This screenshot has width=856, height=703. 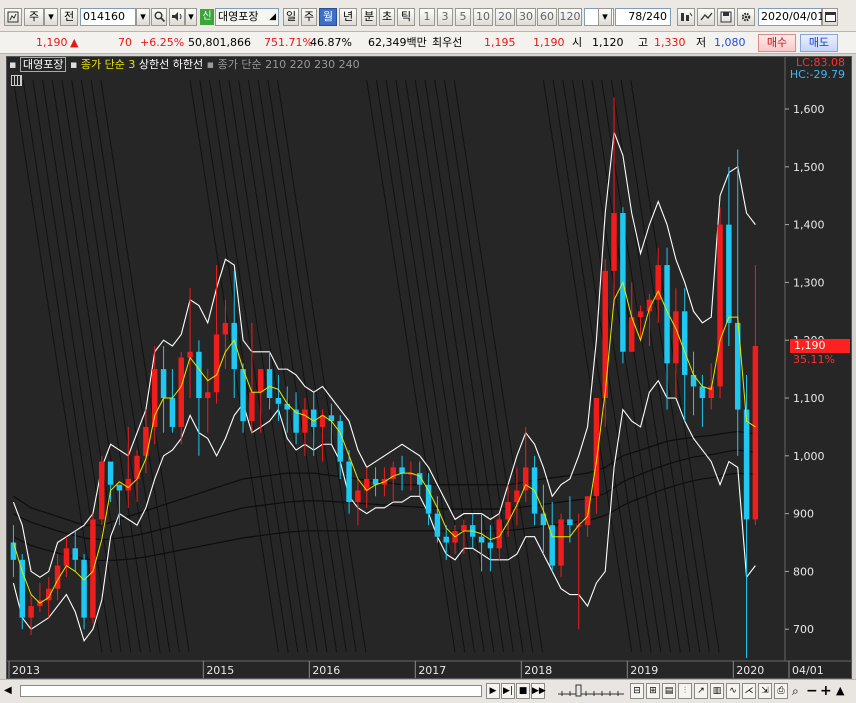 I want to click on tool-6-button: ▥, so click(x=717, y=691).